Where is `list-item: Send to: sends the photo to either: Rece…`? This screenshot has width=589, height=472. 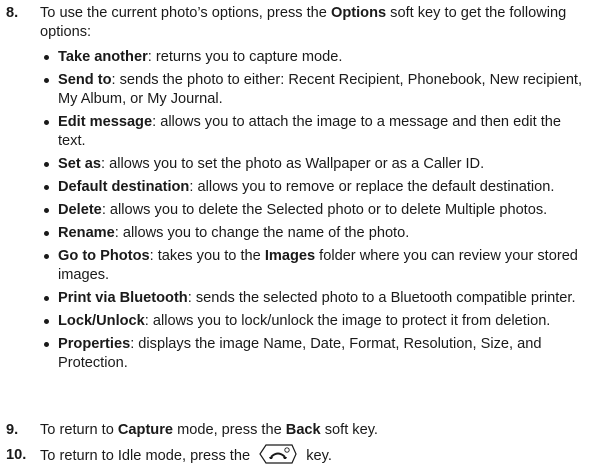 list-item: Send to: sends the photo to either: Rece… is located at coordinates (313, 90).